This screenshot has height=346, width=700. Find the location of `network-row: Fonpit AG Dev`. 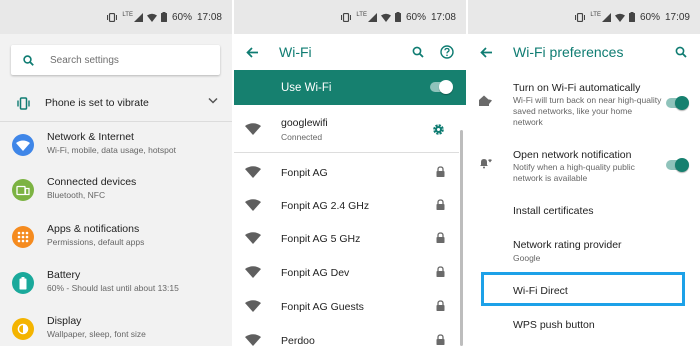

network-row: Fonpit AG Dev is located at coordinates (346, 272).